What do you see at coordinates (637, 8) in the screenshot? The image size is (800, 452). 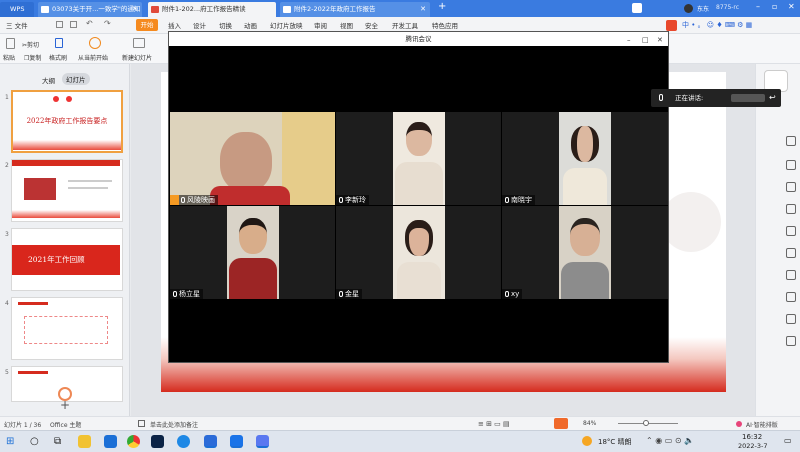 I see `window-layout-icon` at bounding box center [637, 8].